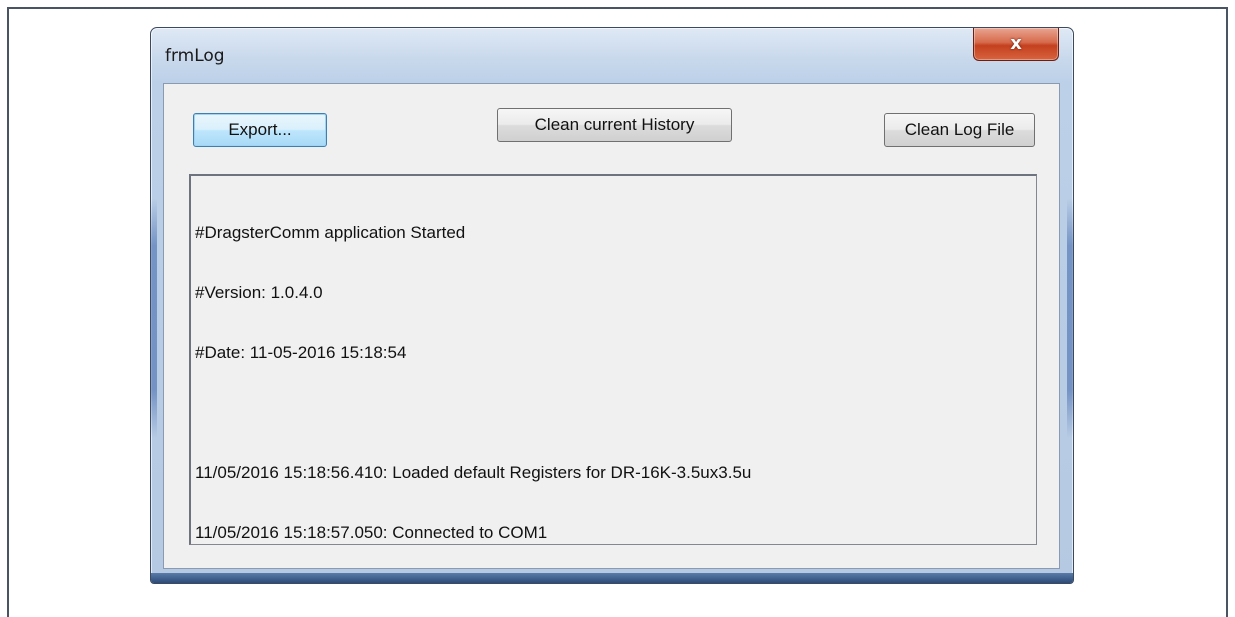 The width and height of the screenshot is (1235, 617). What do you see at coordinates (612, 55) in the screenshot?
I see `title-bar: frmLog x` at bounding box center [612, 55].